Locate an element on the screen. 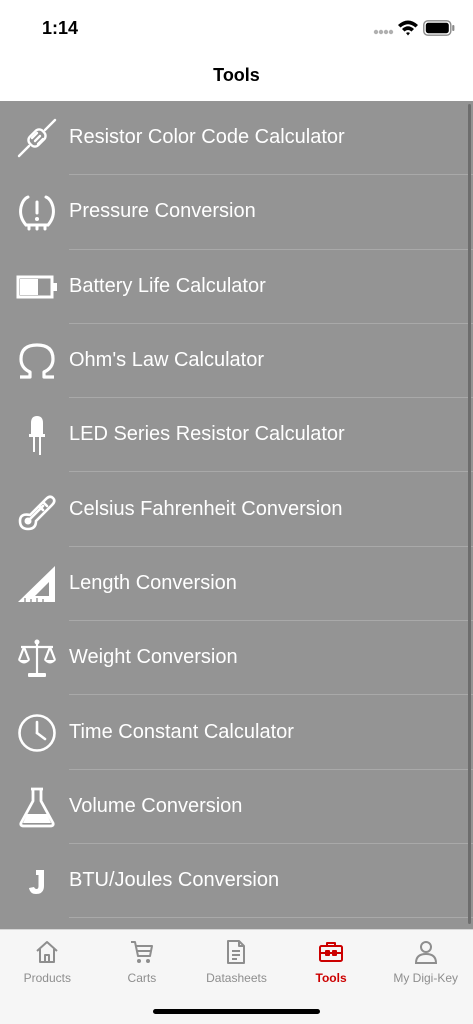 This screenshot has height=1024, width=473. cart-icon is located at coordinates (141, 952).